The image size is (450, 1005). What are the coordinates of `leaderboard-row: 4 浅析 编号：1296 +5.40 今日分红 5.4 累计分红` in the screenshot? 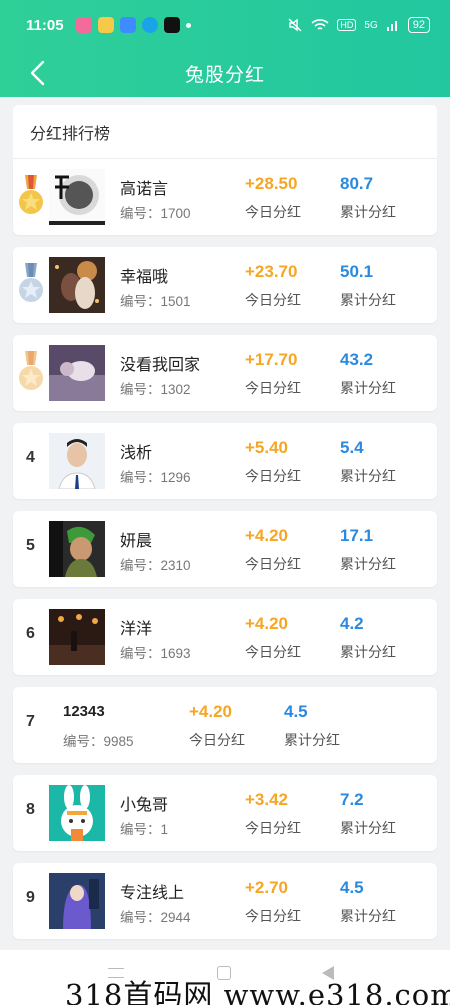 It's located at (225, 461).